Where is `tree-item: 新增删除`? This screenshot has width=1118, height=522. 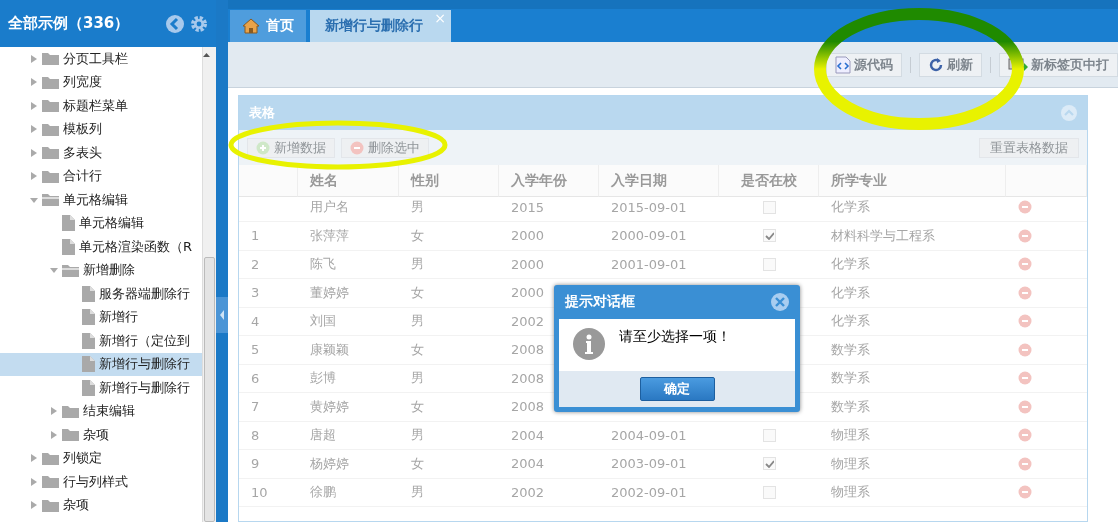 tree-item: 新增删除 is located at coordinates (101, 270).